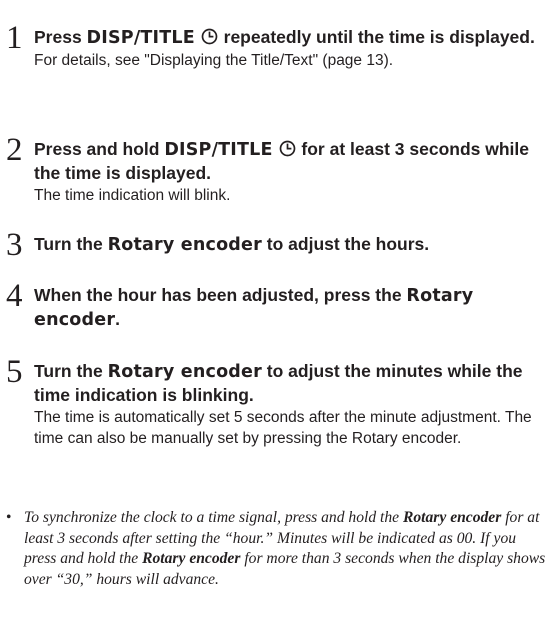 The width and height of the screenshot is (555, 642). I want to click on step-number: 1, so click(14, 38).